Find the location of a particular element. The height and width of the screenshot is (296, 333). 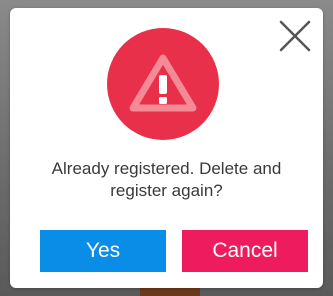

cancel-button: Cancel is located at coordinates (245, 251).